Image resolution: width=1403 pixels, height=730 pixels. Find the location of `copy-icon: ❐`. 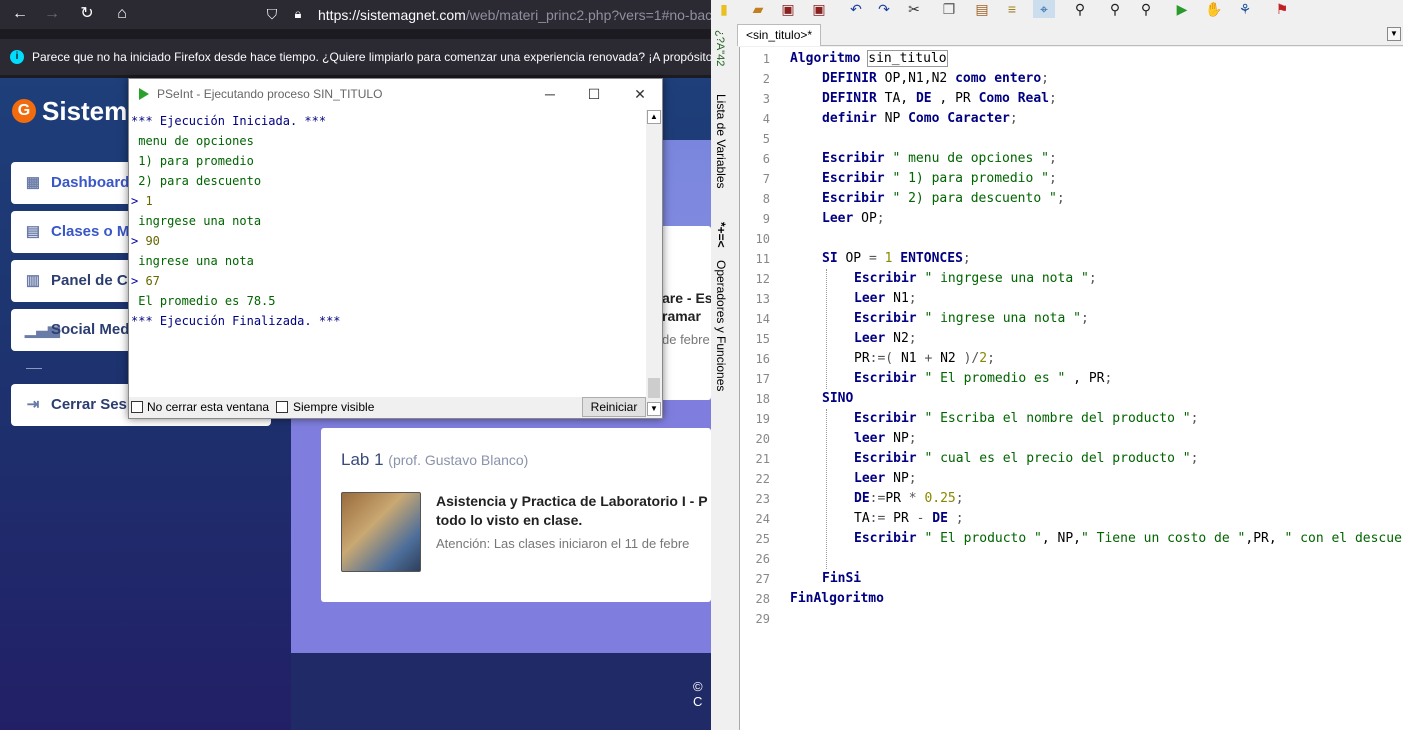

copy-icon: ❐ is located at coordinates (949, 9).